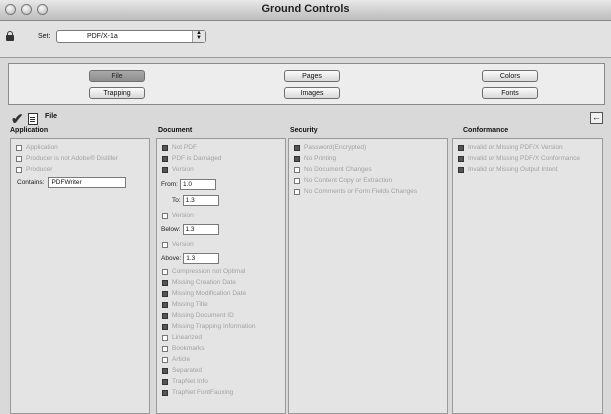  I want to click on option-label: No Document Changes, so click(338, 169).